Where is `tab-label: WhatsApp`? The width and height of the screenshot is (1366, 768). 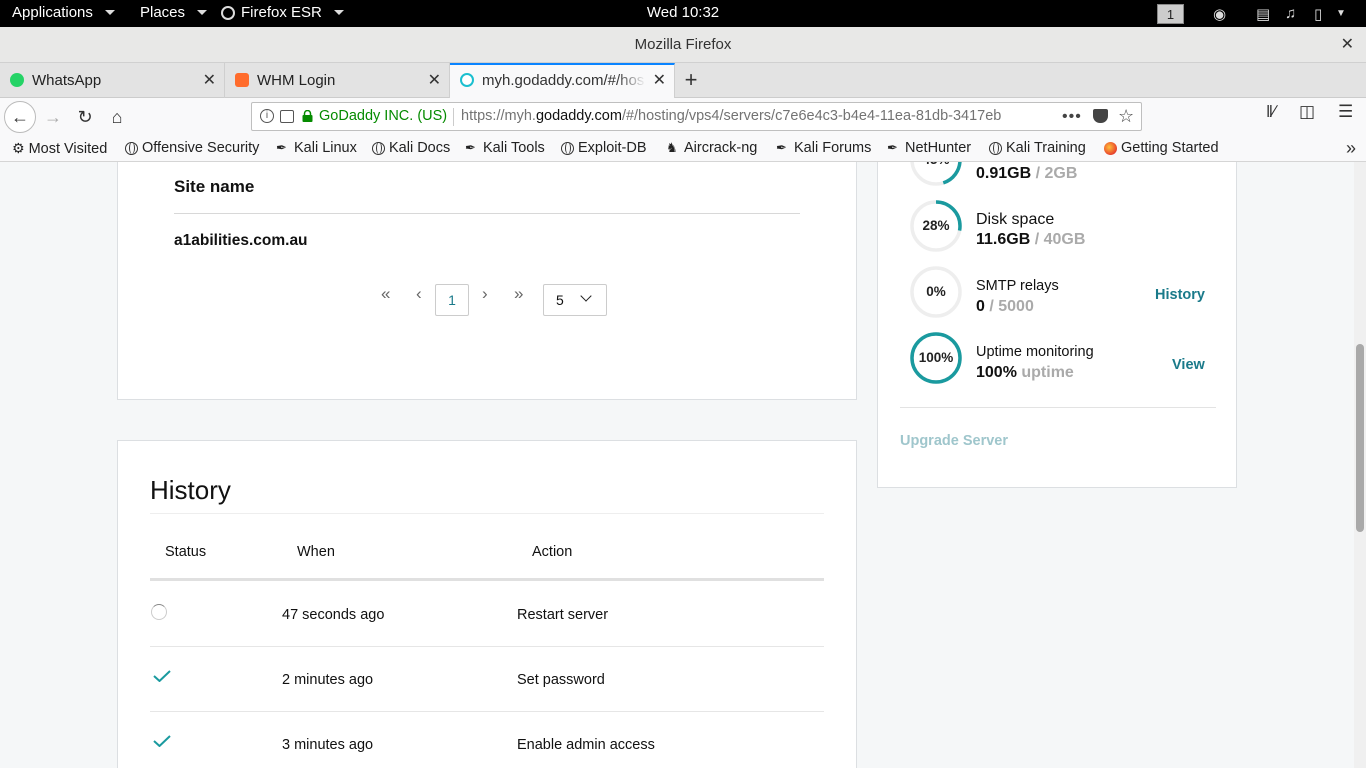
tab-label: WhatsApp is located at coordinates (67, 80).